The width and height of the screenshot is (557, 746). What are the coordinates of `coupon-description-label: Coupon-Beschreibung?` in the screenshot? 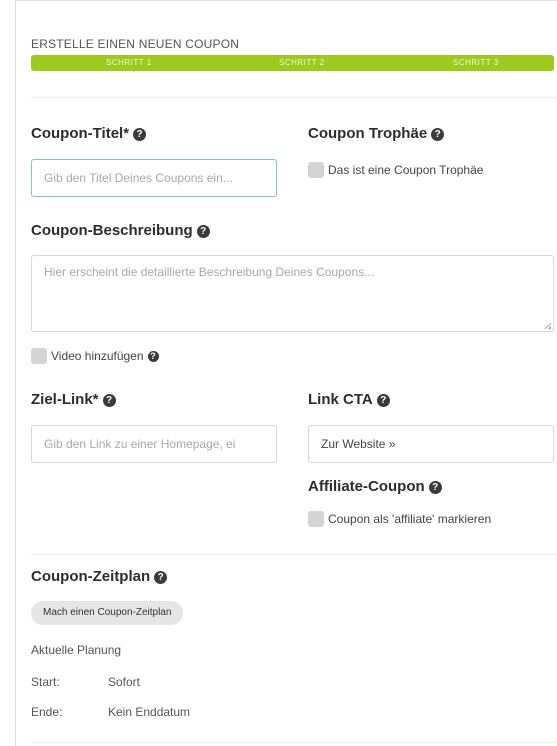 It's located at (120, 230).